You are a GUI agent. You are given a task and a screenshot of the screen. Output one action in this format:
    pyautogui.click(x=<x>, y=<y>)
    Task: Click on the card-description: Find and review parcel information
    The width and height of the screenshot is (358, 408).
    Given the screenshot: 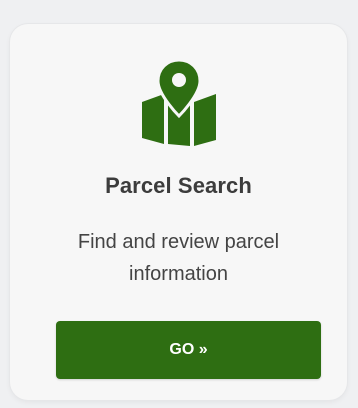 What is the action you would take?
    pyautogui.click(x=178, y=258)
    